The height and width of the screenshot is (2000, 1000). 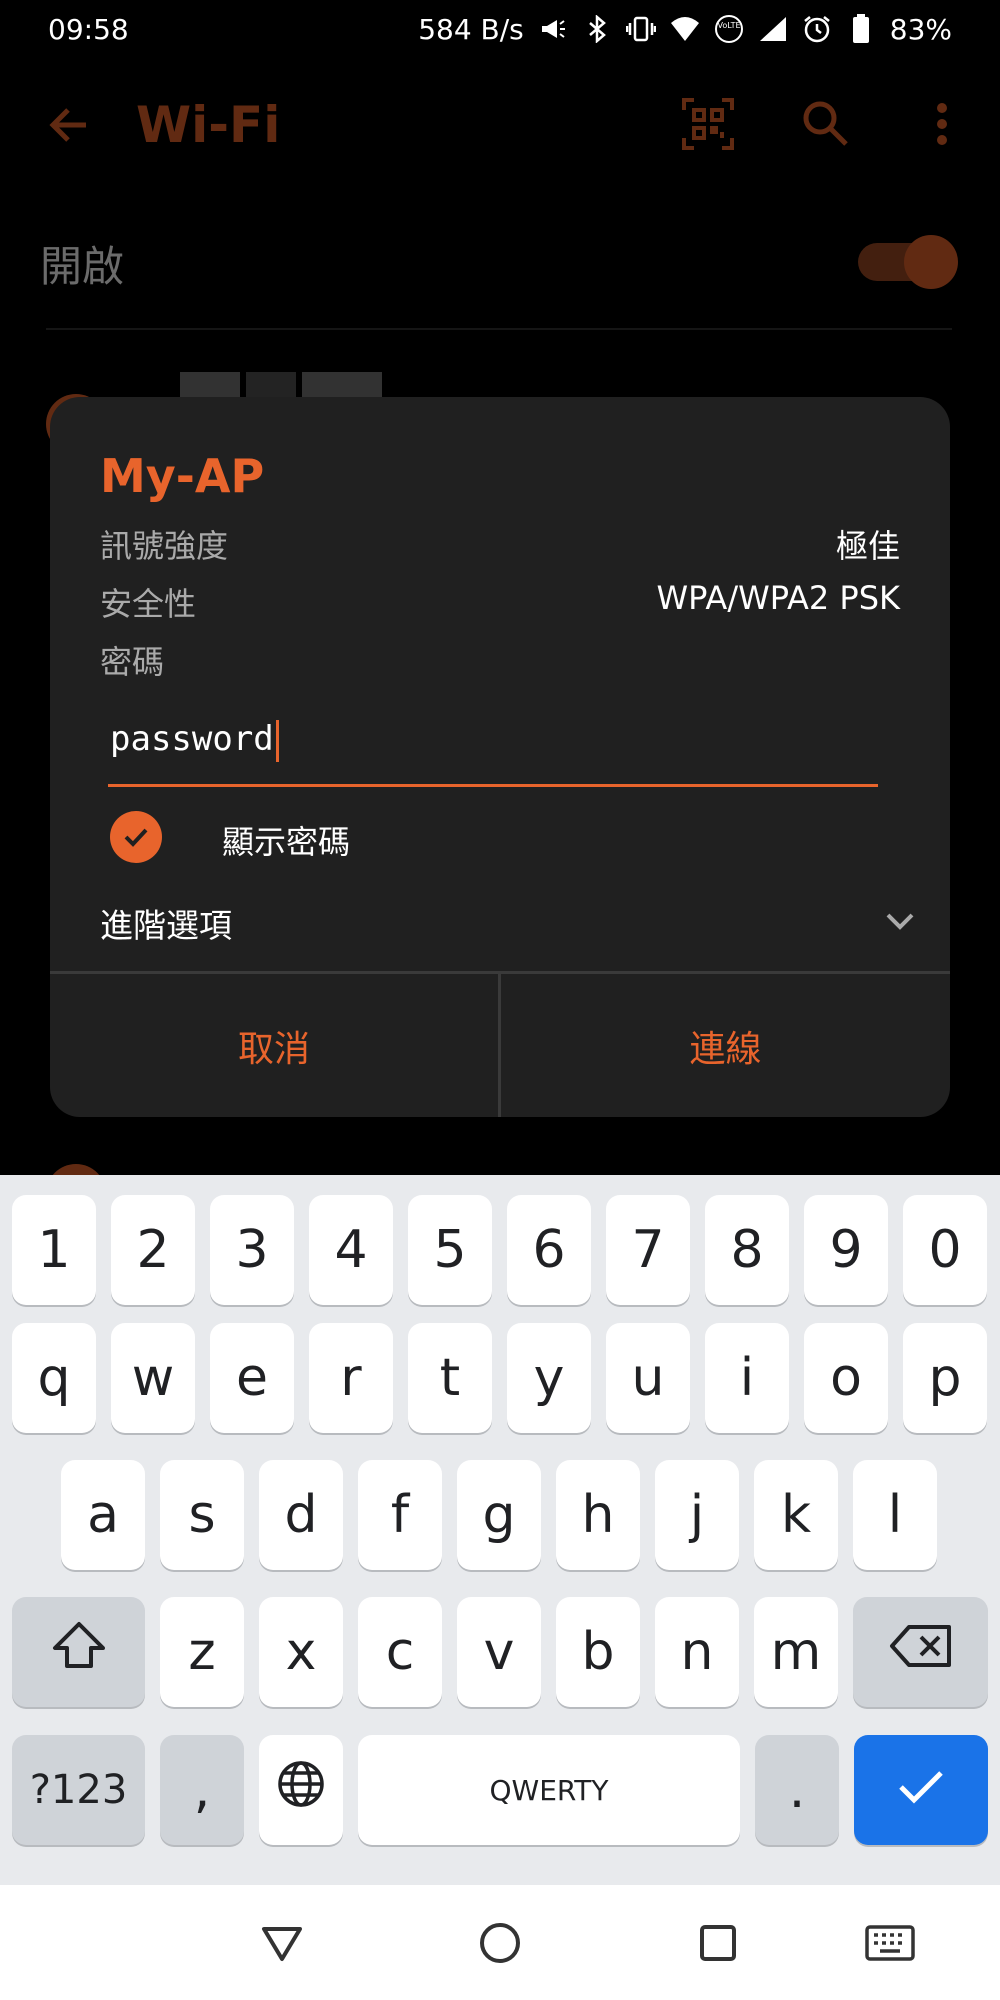 I want to click on key-f: f, so click(x=400, y=1515).